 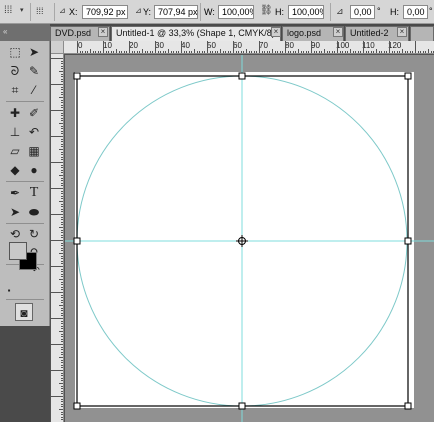 What do you see at coordinates (422, 33) in the screenshot?
I see `tab-overflow` at bounding box center [422, 33].